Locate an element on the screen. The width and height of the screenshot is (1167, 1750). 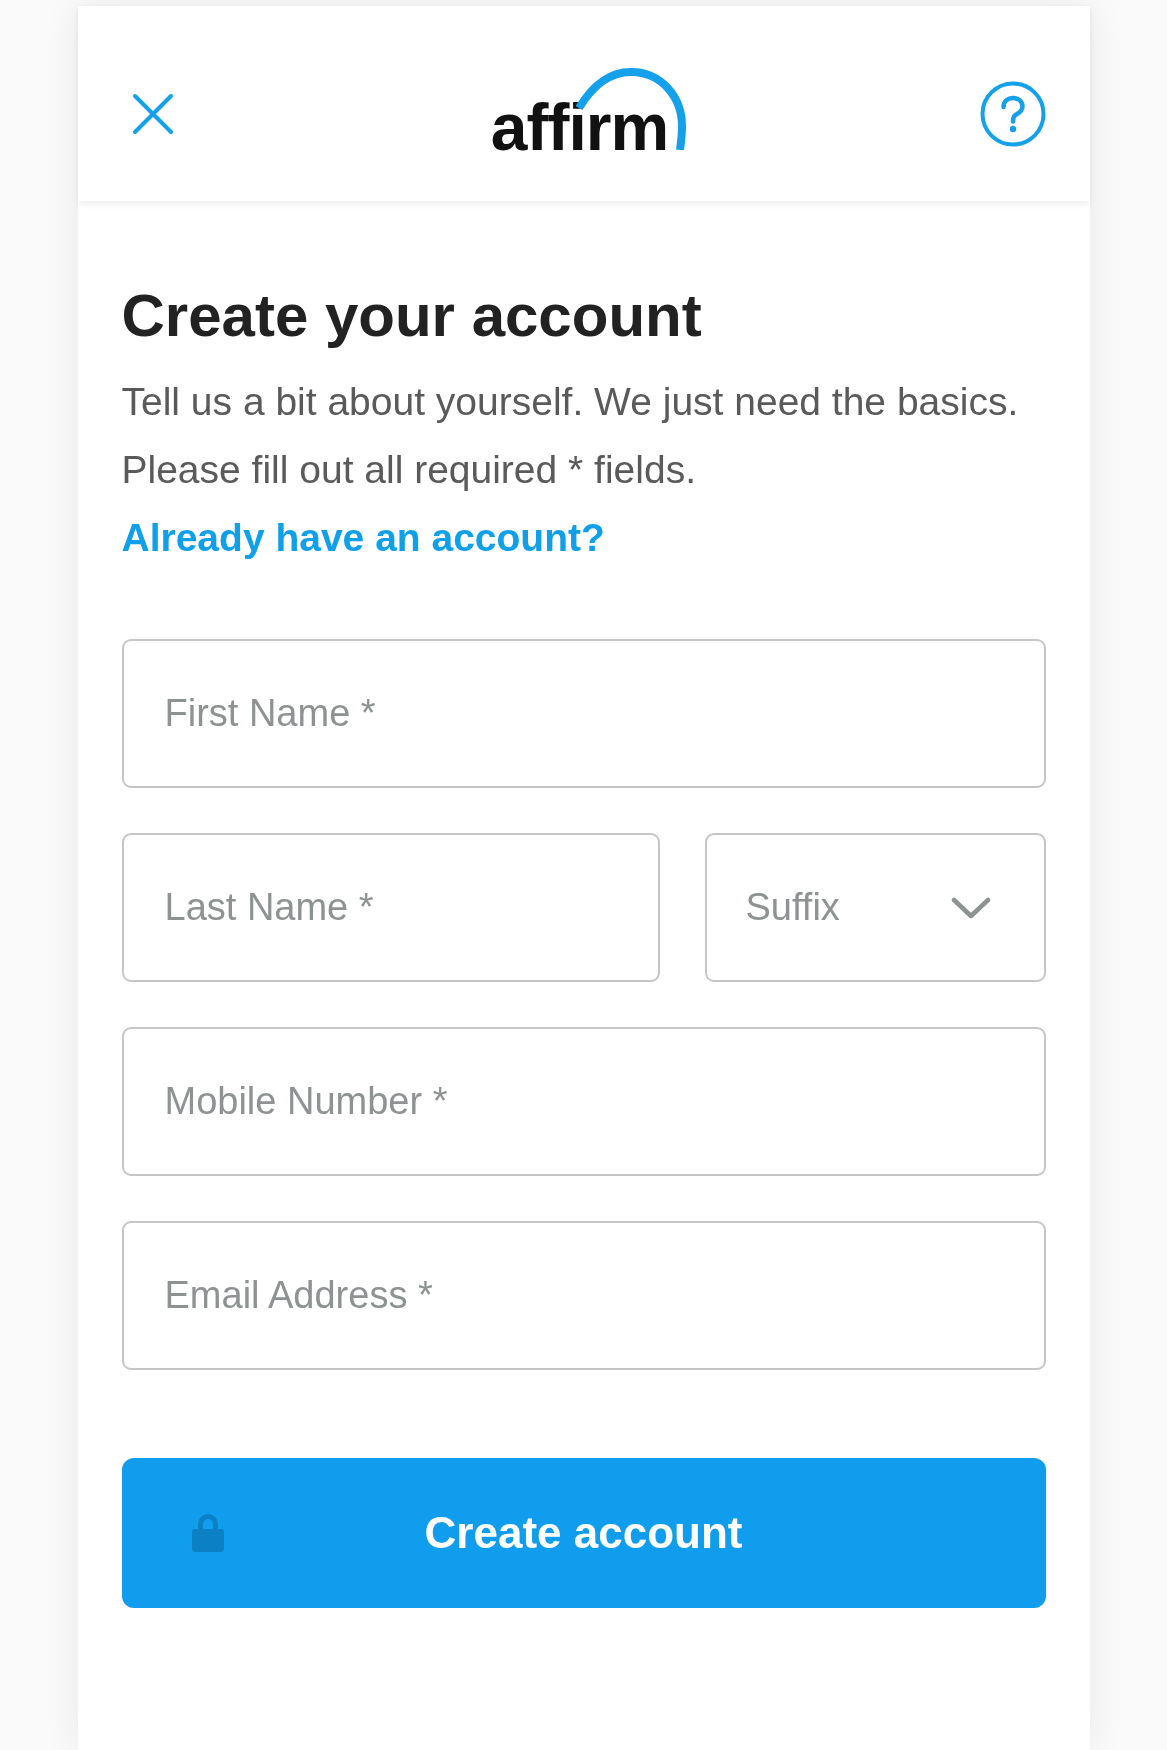
input-field: Mobile Number * is located at coordinates (583, 1101).